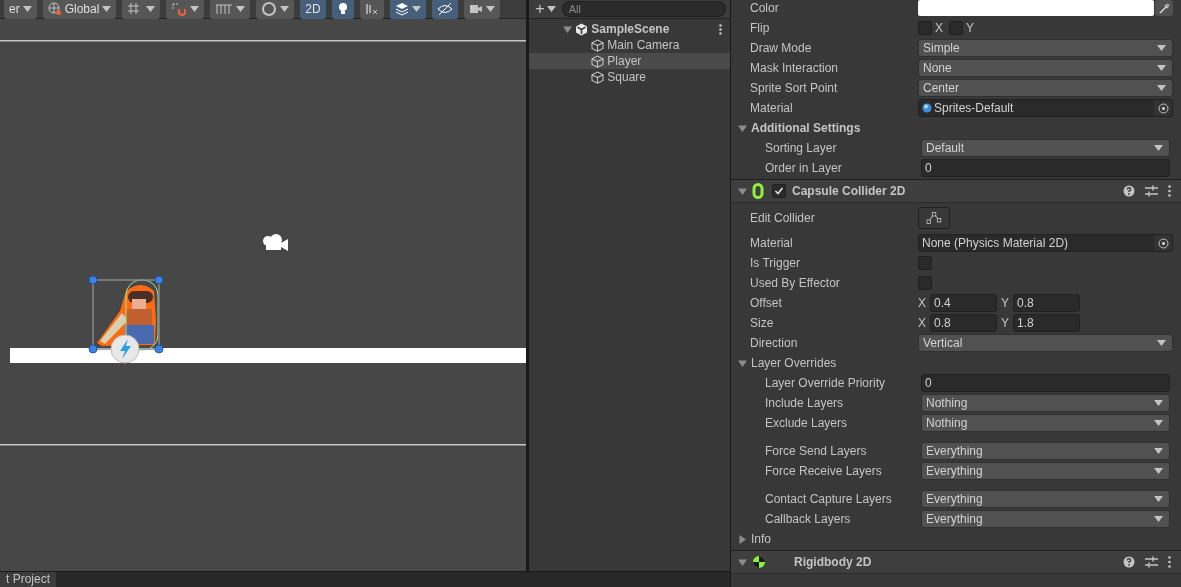 This screenshot has height=587, width=1181. I want to click on hierarchy-item: Square, so click(629, 77).